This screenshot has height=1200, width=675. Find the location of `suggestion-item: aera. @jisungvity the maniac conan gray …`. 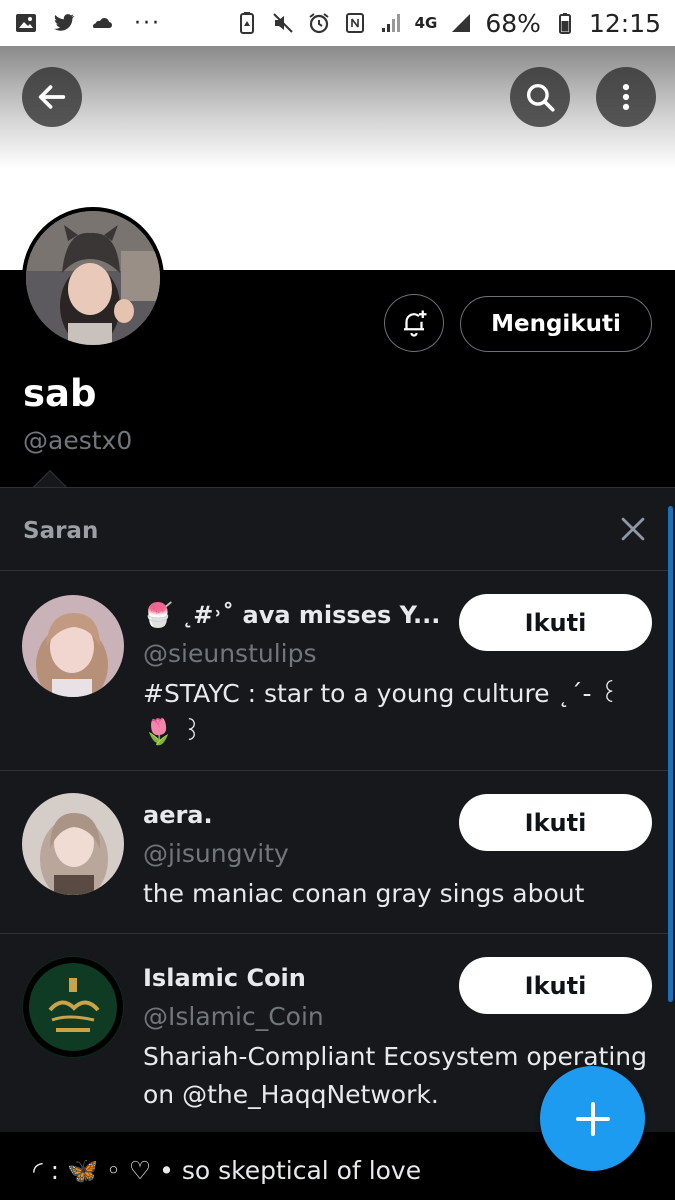

suggestion-item: aera. @jisungvity the maniac conan gray … is located at coordinates (334, 851).